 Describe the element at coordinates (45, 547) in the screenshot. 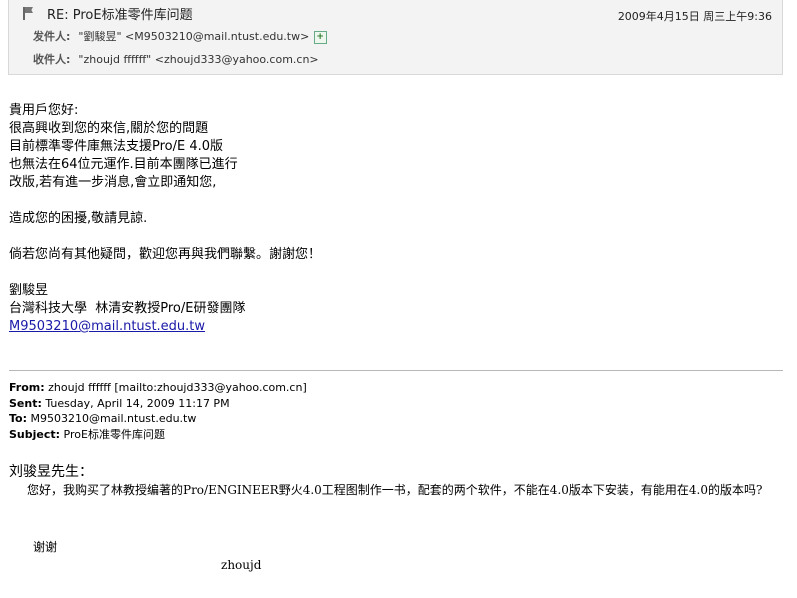

I see `quoted-thanks: 谢谢` at that location.